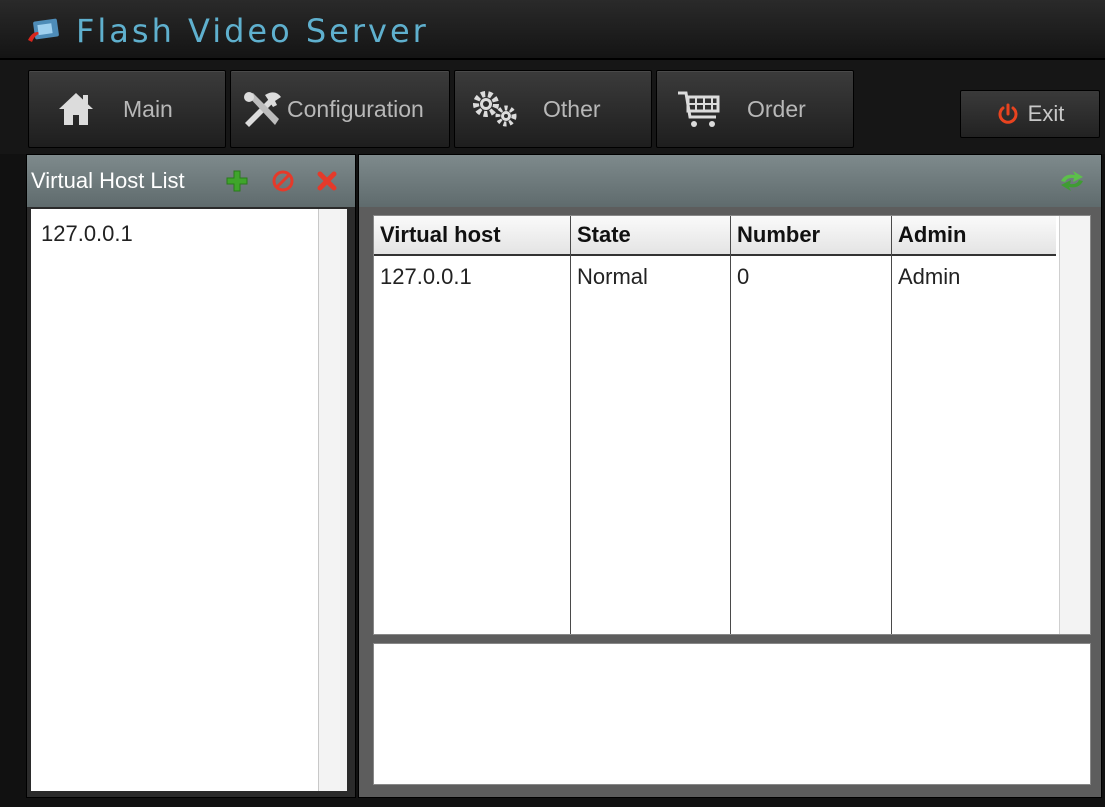 Image resolution: width=1105 pixels, height=807 pixels. What do you see at coordinates (1008, 114) in the screenshot?
I see `power-icon` at bounding box center [1008, 114].